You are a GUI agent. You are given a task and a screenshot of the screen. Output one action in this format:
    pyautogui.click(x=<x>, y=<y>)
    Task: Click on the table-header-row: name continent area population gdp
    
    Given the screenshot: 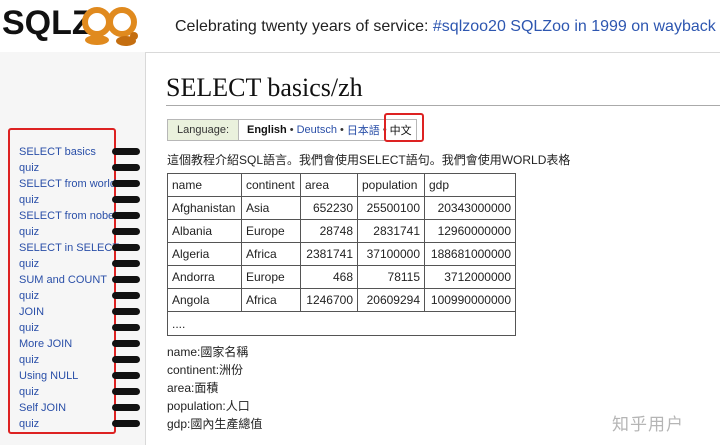 What is the action you would take?
    pyautogui.click(x=341, y=185)
    